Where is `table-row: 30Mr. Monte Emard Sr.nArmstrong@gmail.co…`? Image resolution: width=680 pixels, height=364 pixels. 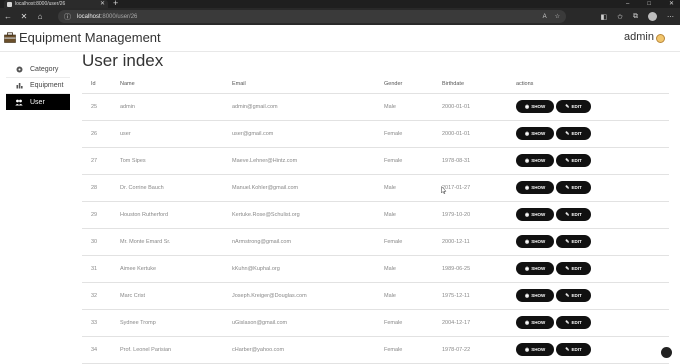 table-row: 30Mr. Monte Emard Sr.nArmstrong@gmail.co… is located at coordinates (375, 241).